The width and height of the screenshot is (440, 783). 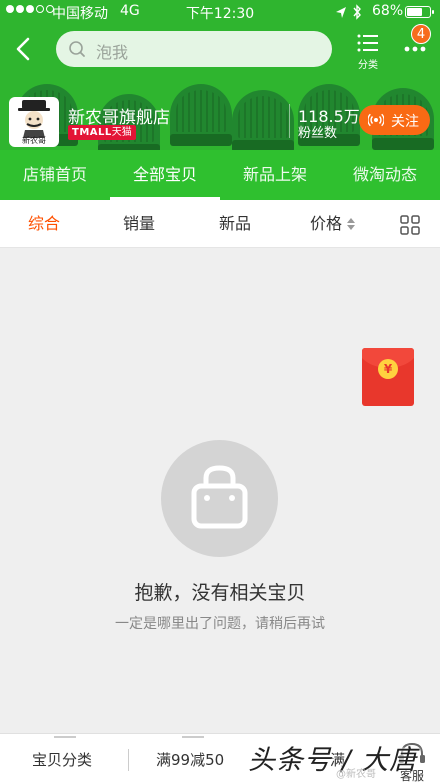 I want to click on logo-text: 新农哥, so click(x=34, y=140).